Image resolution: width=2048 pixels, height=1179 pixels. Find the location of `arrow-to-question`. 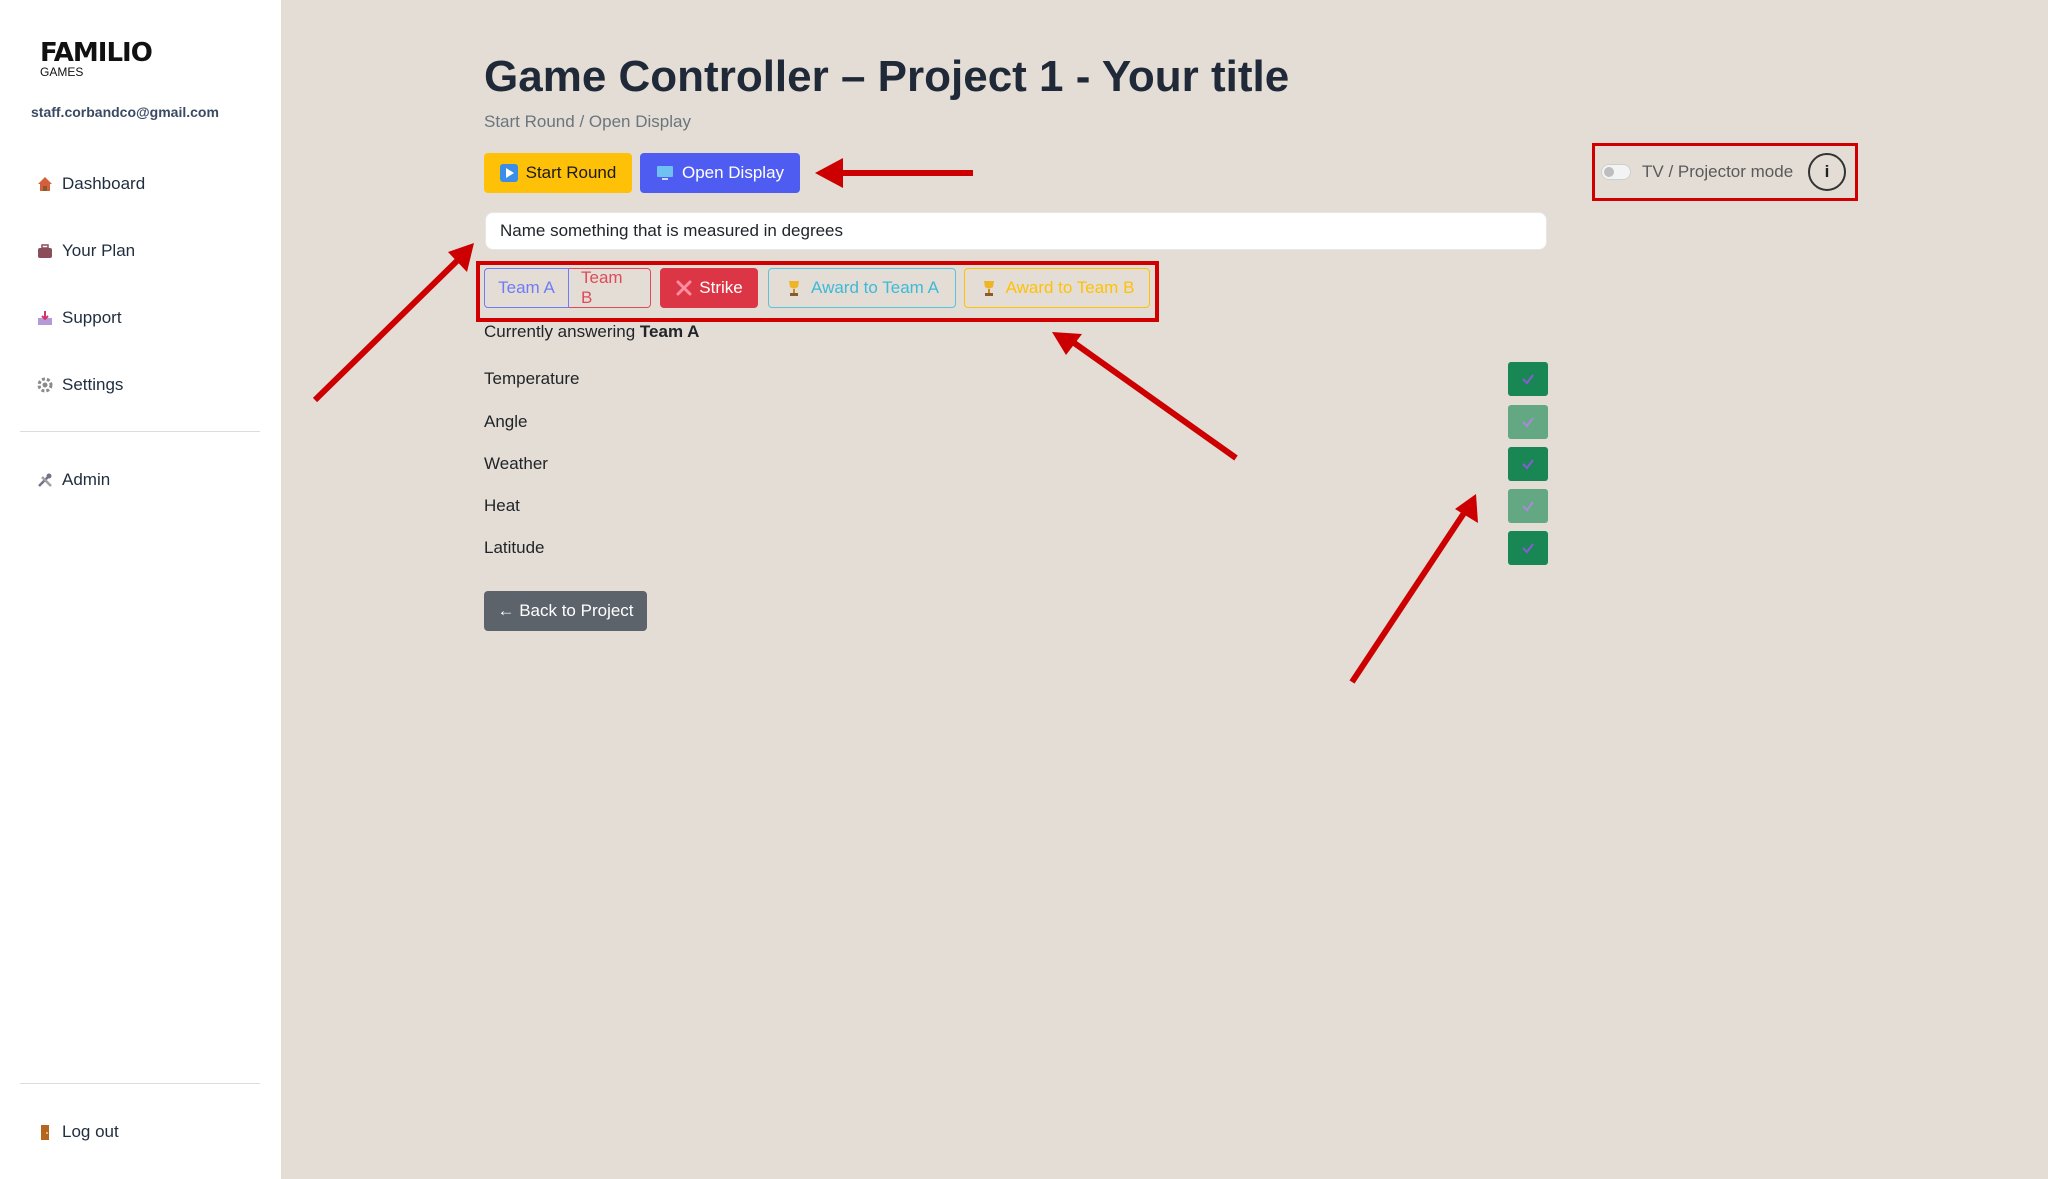

arrow-to-question is located at coordinates (388, 328).